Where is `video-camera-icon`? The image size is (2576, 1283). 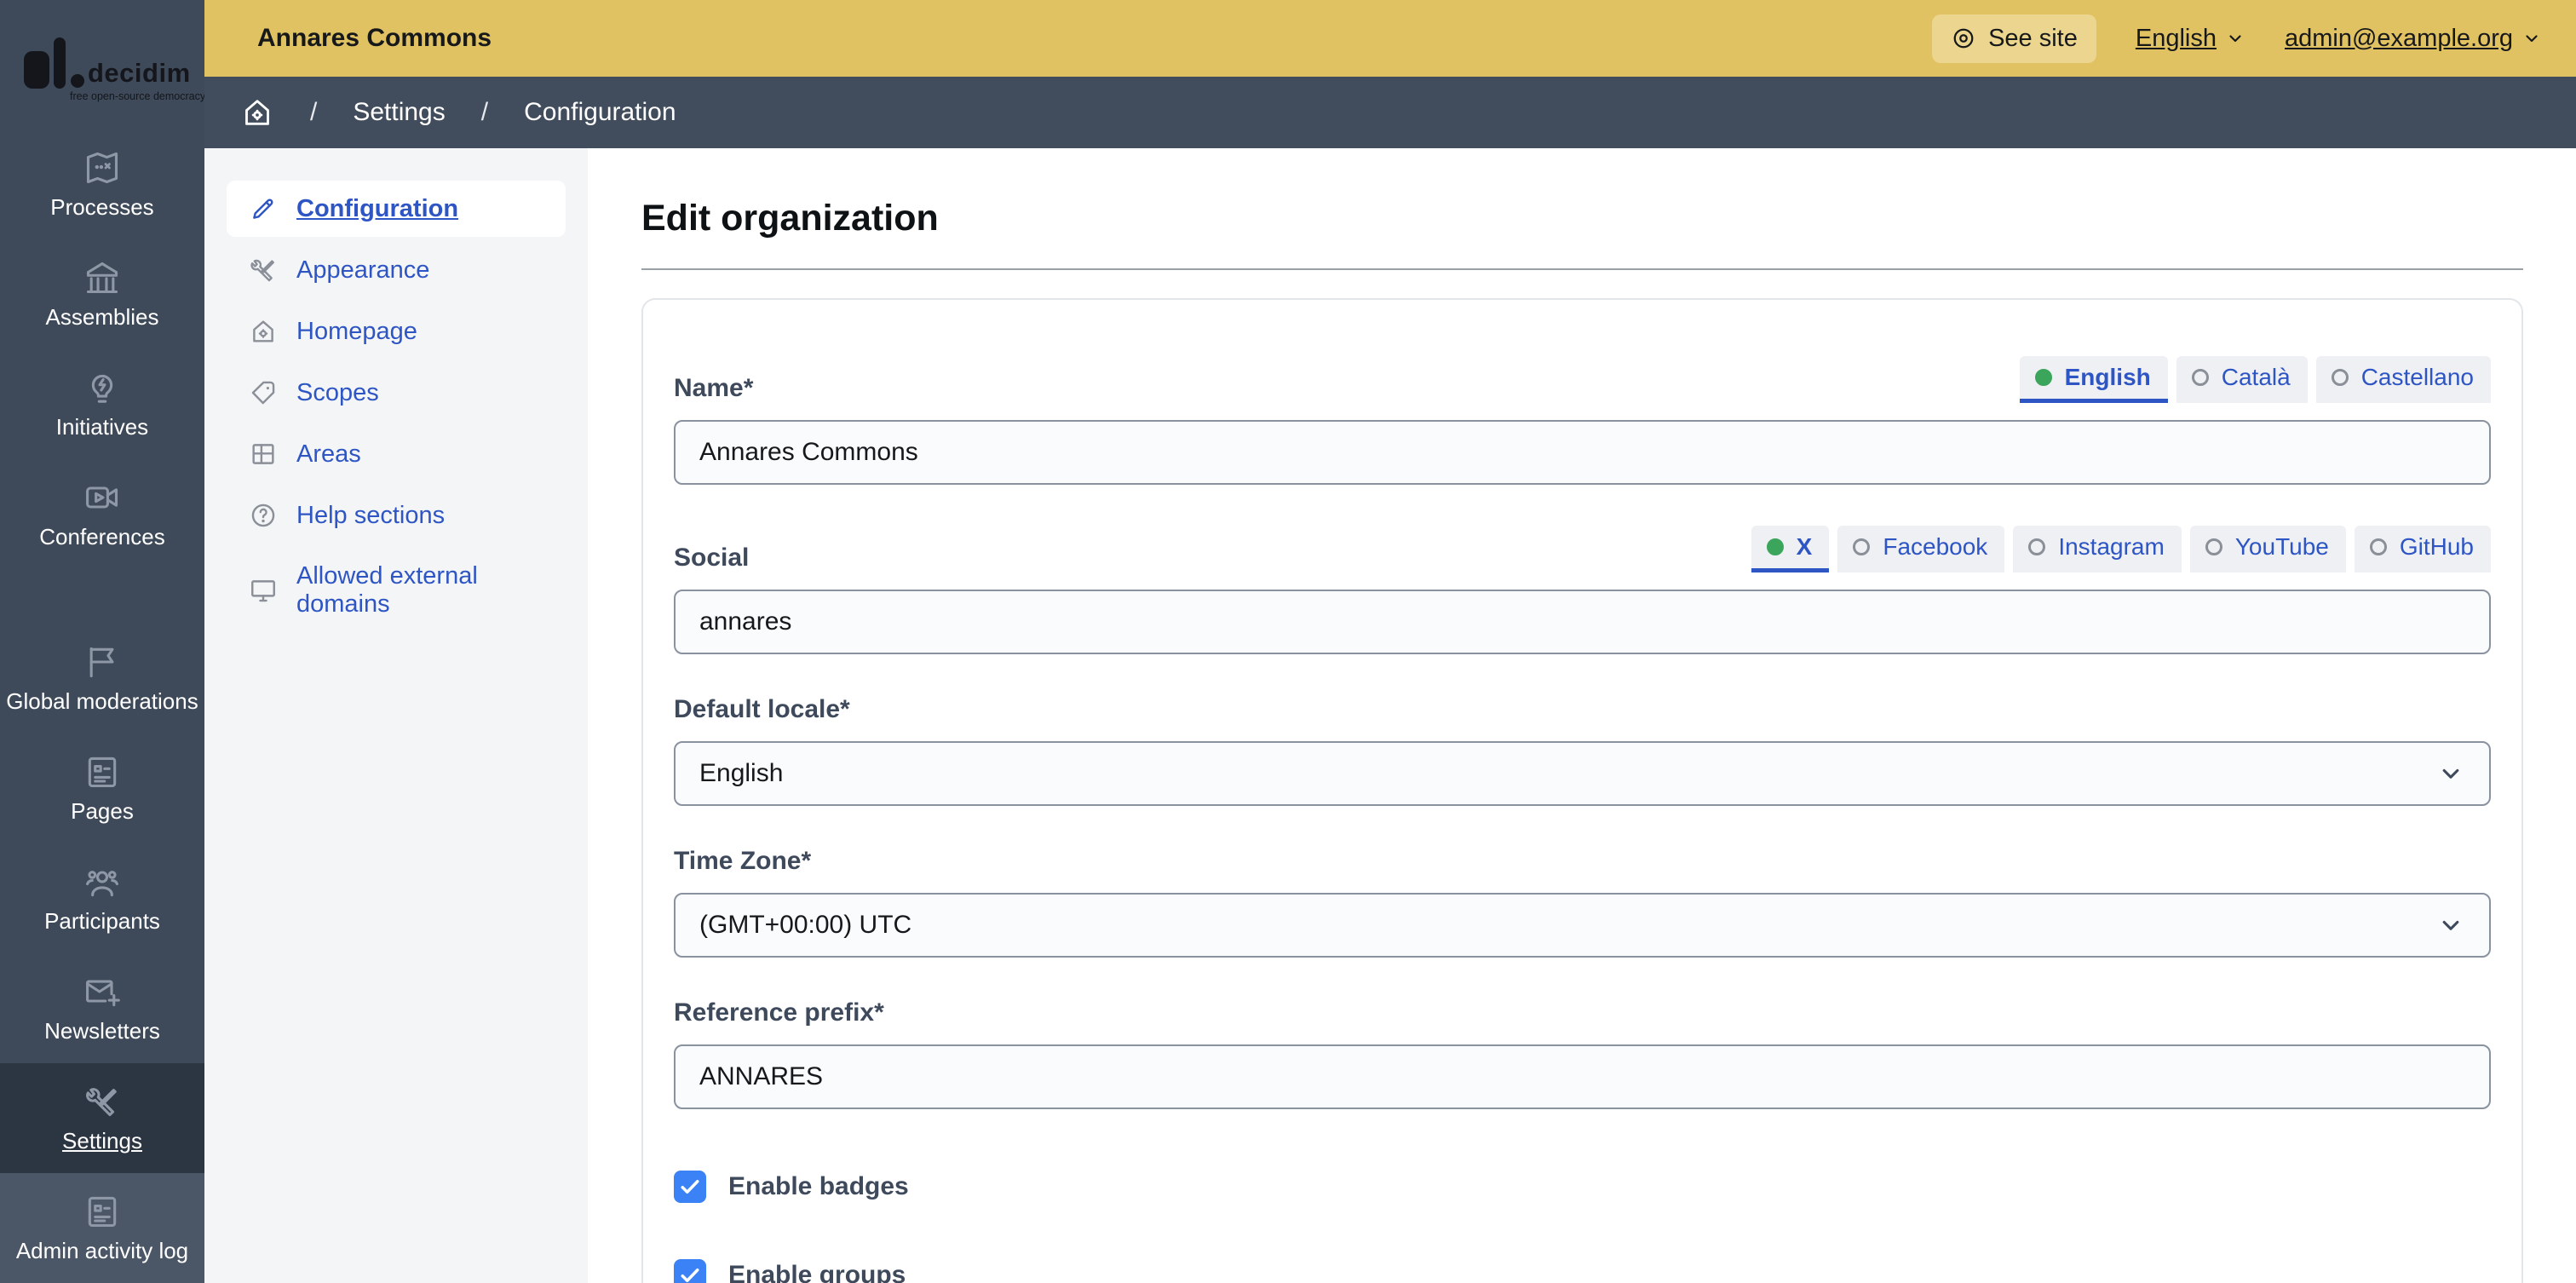
video-camera-icon is located at coordinates (102, 498).